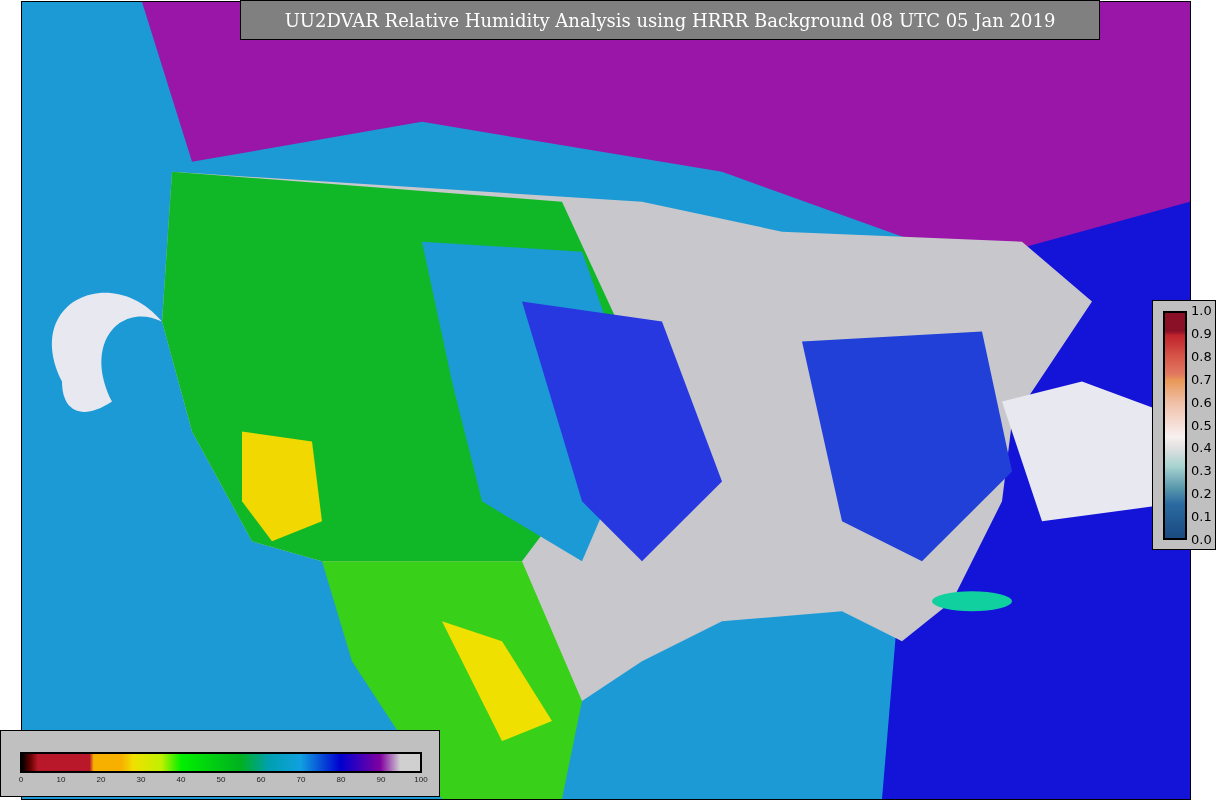  I want to click on tick-label: 10, so click(61, 780).